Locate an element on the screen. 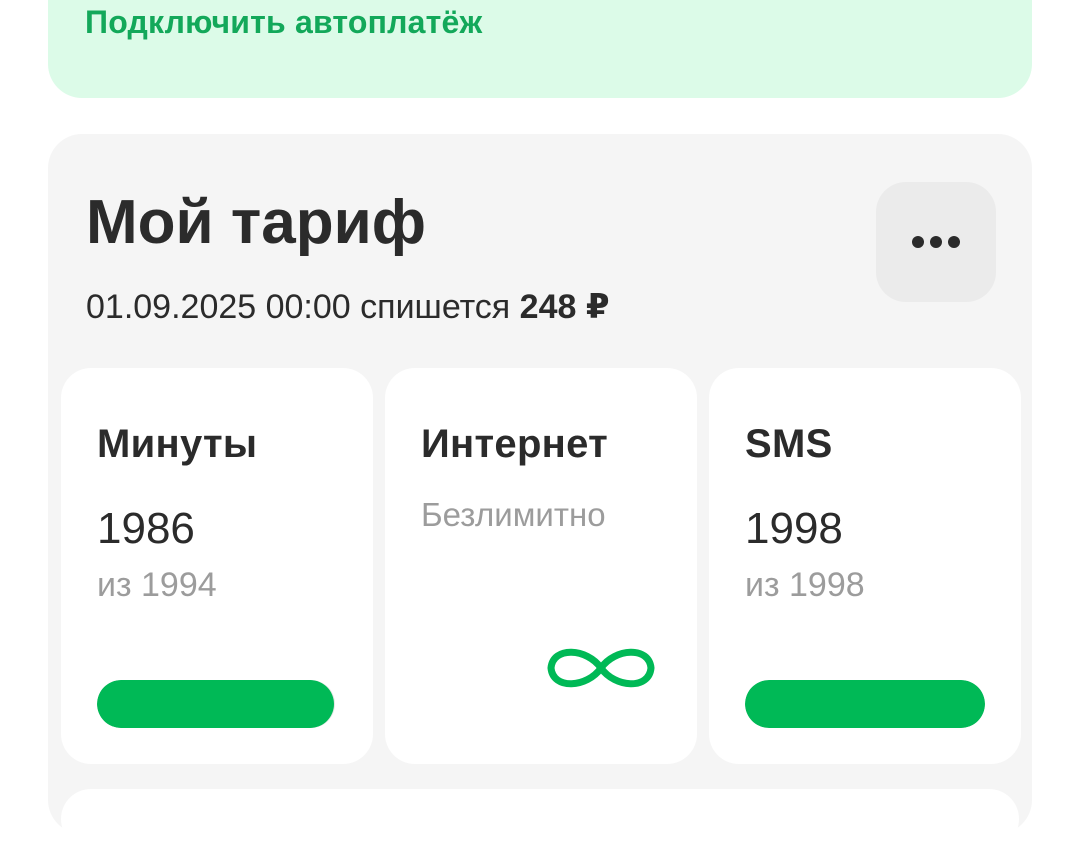  minutes-progress-bar is located at coordinates (216, 704).